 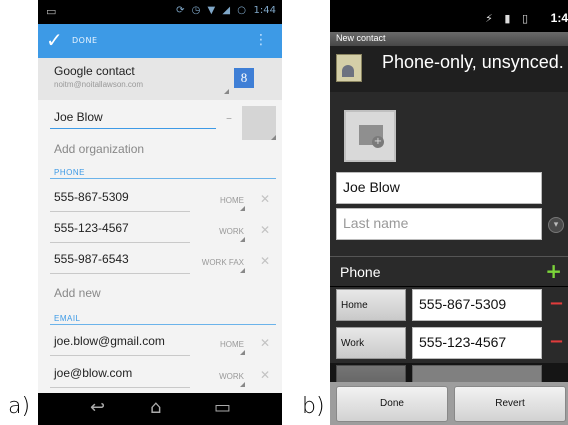 I want to click on email-type-selector: WORK, so click(x=231, y=376).